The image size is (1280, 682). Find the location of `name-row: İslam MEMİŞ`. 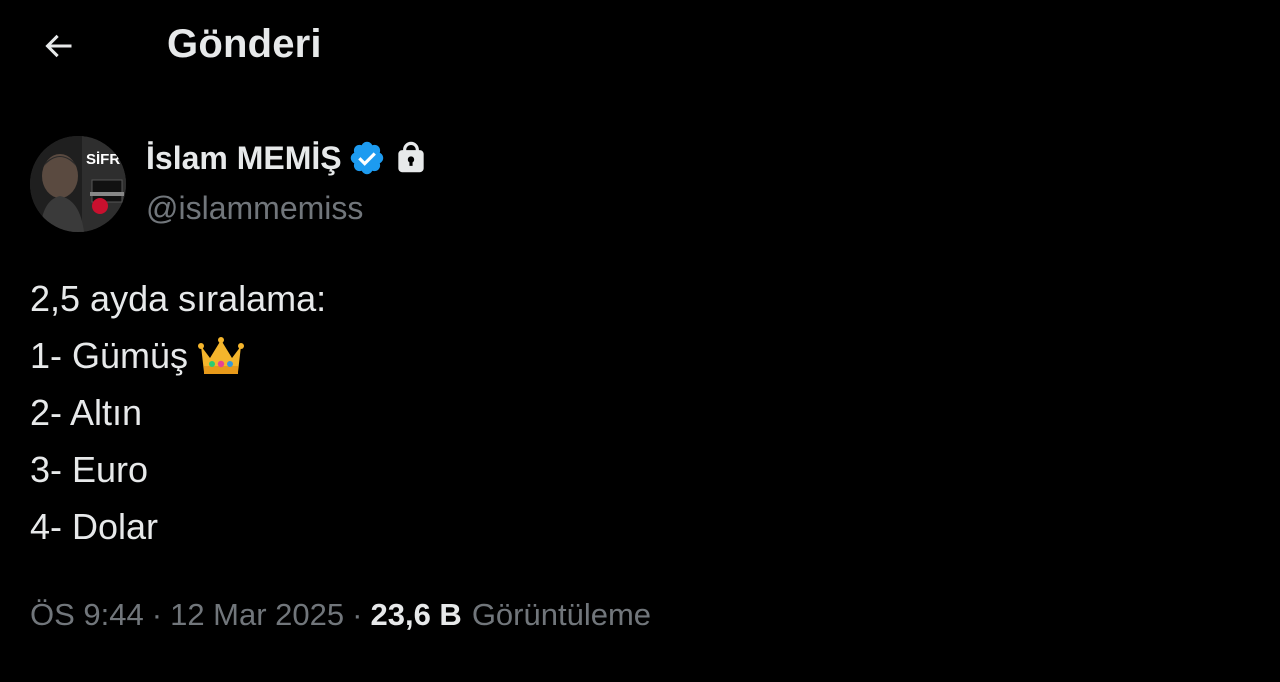

name-row: İslam MEMİŞ is located at coordinates (288, 158).